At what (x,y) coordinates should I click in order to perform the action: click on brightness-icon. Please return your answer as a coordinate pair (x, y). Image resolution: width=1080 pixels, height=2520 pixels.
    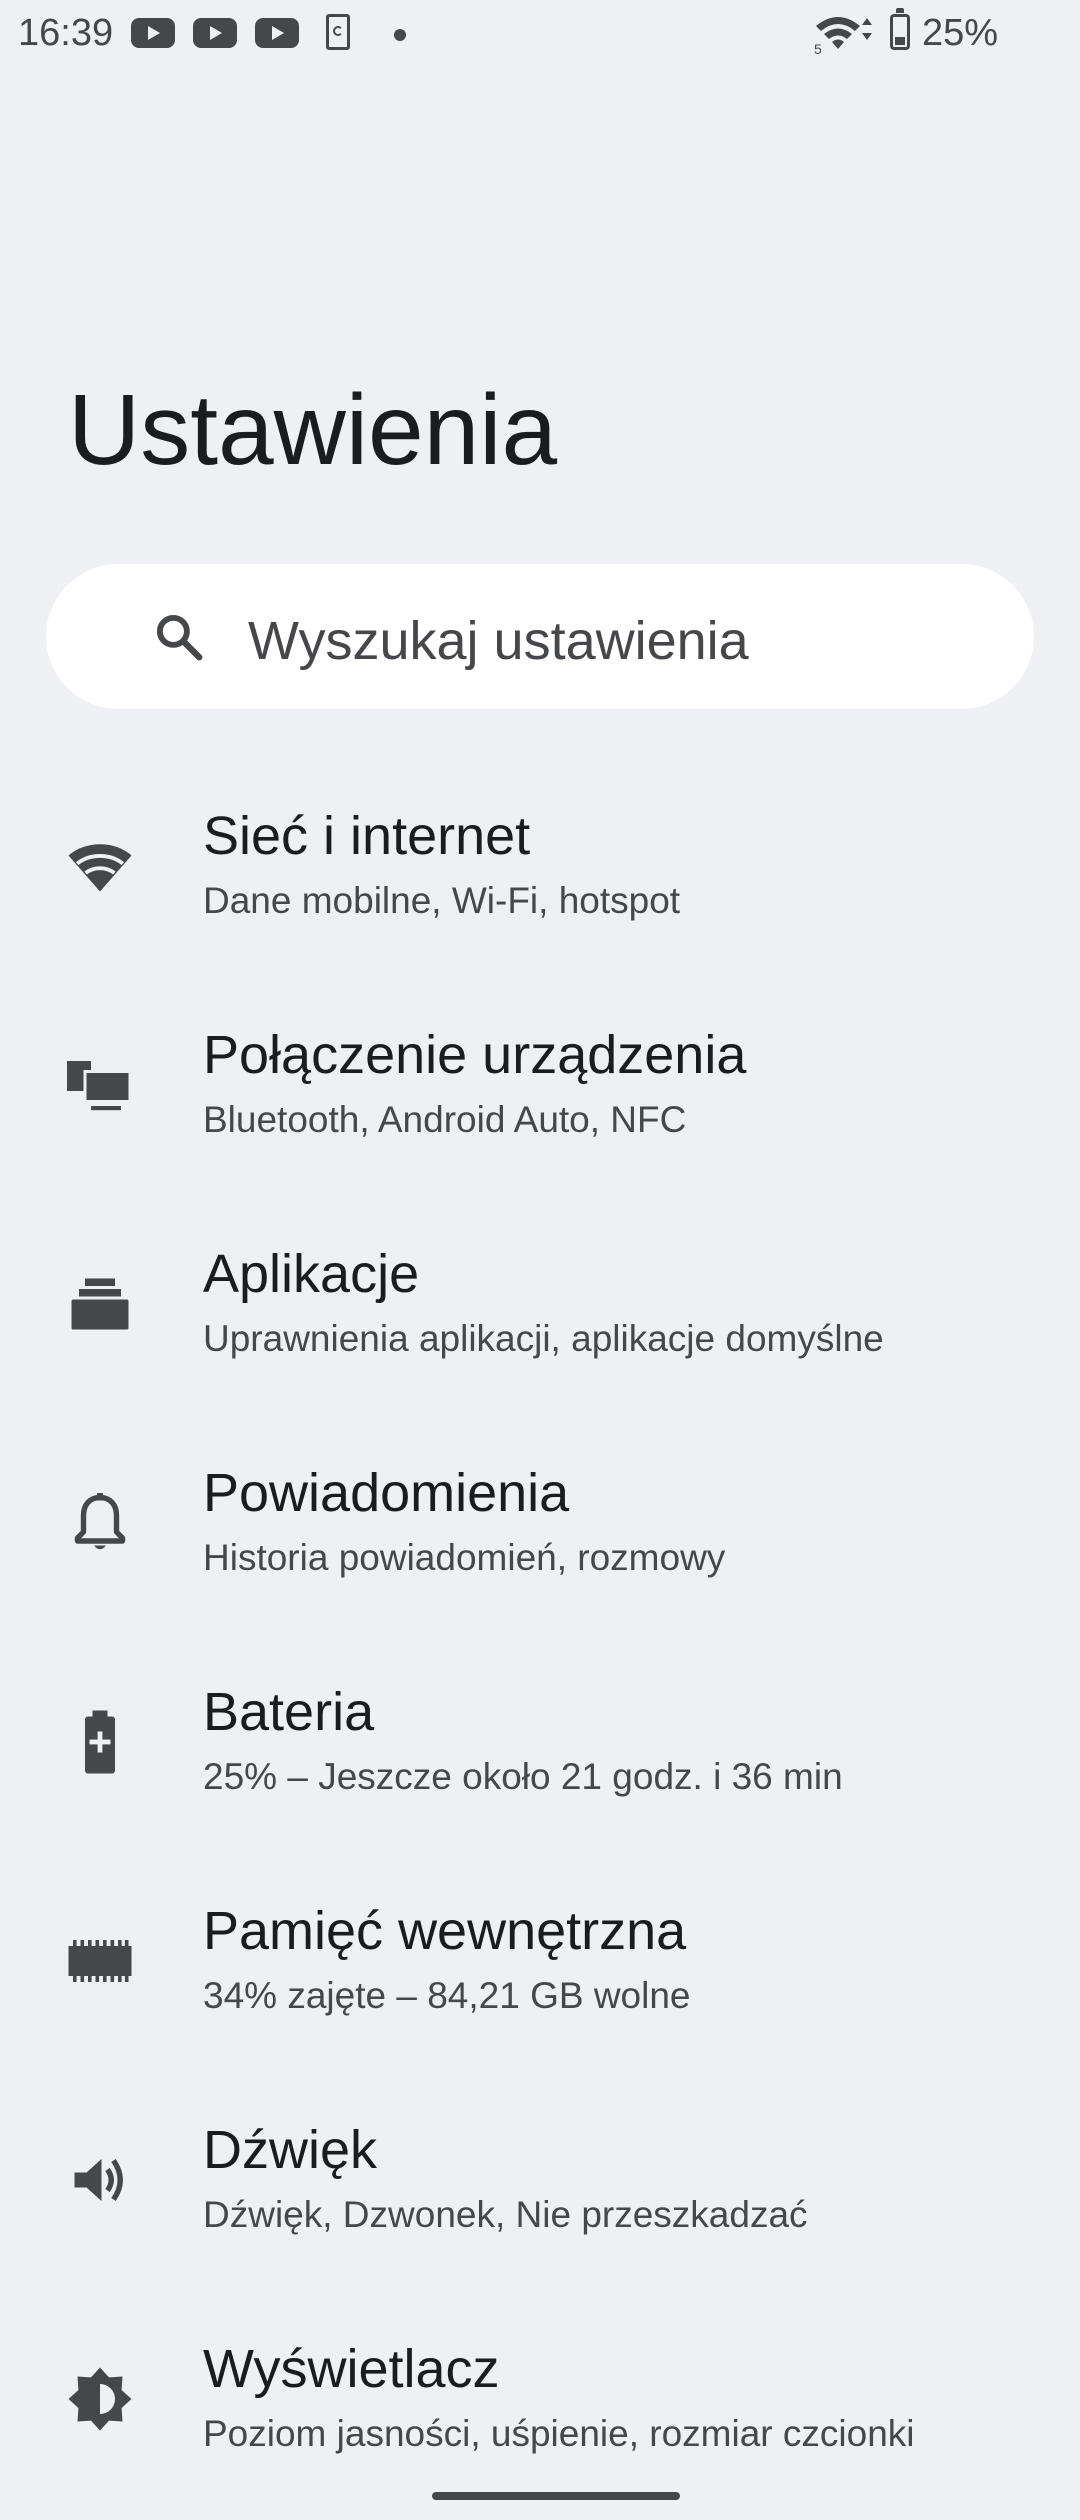
    Looking at the image, I should click on (100, 2399).